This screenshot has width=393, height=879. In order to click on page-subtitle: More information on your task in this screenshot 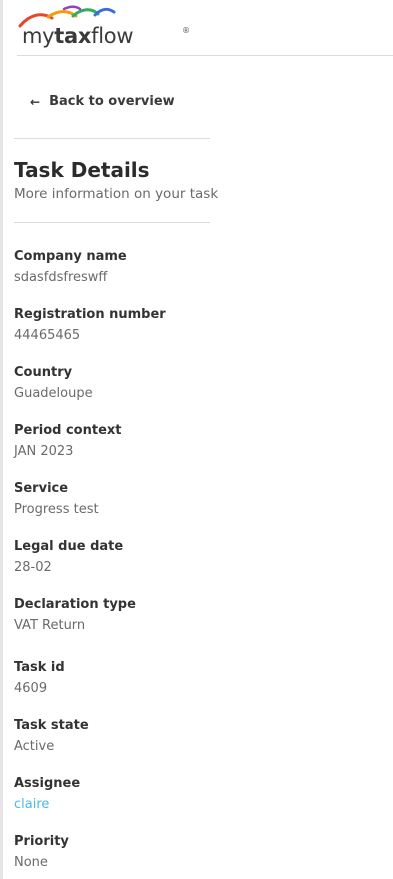, I will do `click(116, 194)`.